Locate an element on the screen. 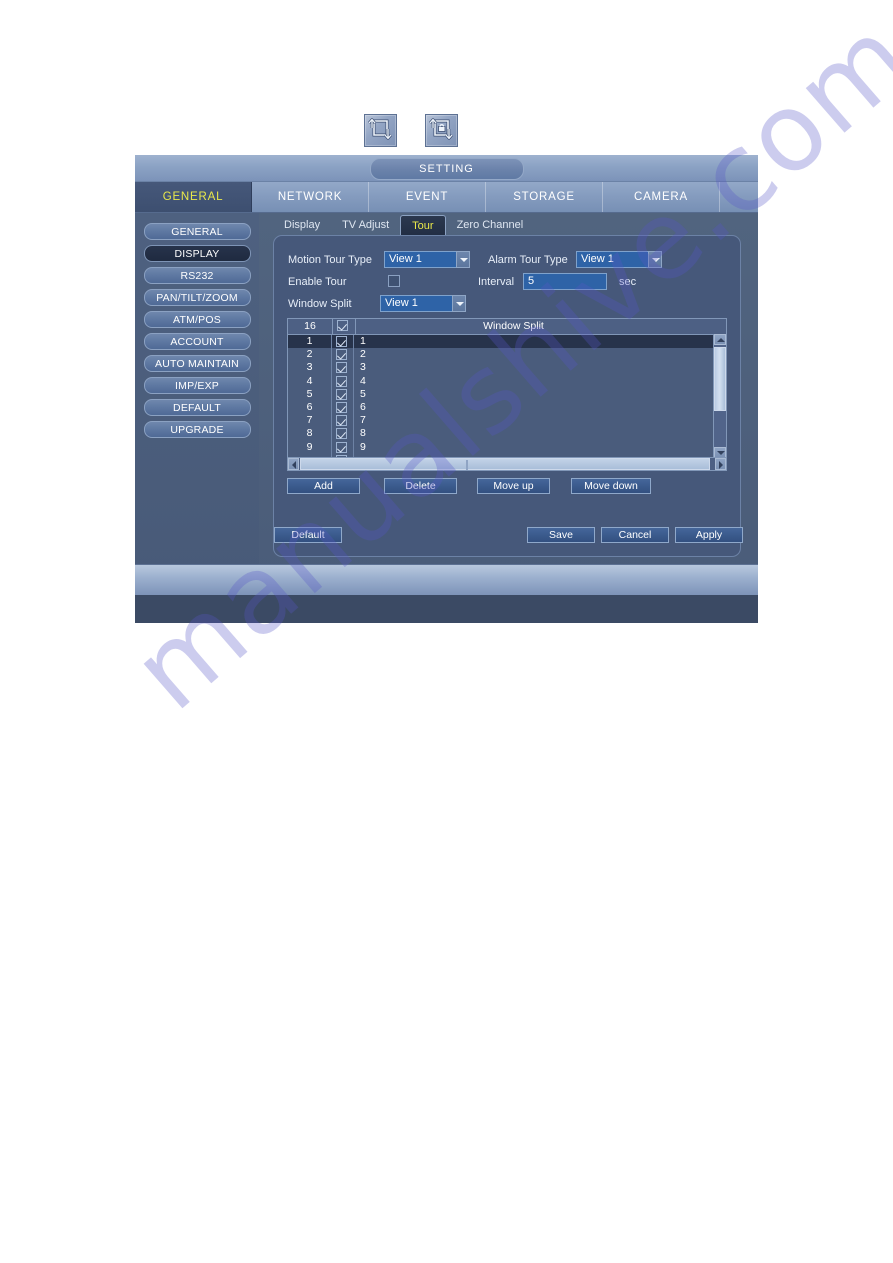 Image resolution: width=893 pixels, height=1263 pixels. interval-input: 5 is located at coordinates (565, 281).